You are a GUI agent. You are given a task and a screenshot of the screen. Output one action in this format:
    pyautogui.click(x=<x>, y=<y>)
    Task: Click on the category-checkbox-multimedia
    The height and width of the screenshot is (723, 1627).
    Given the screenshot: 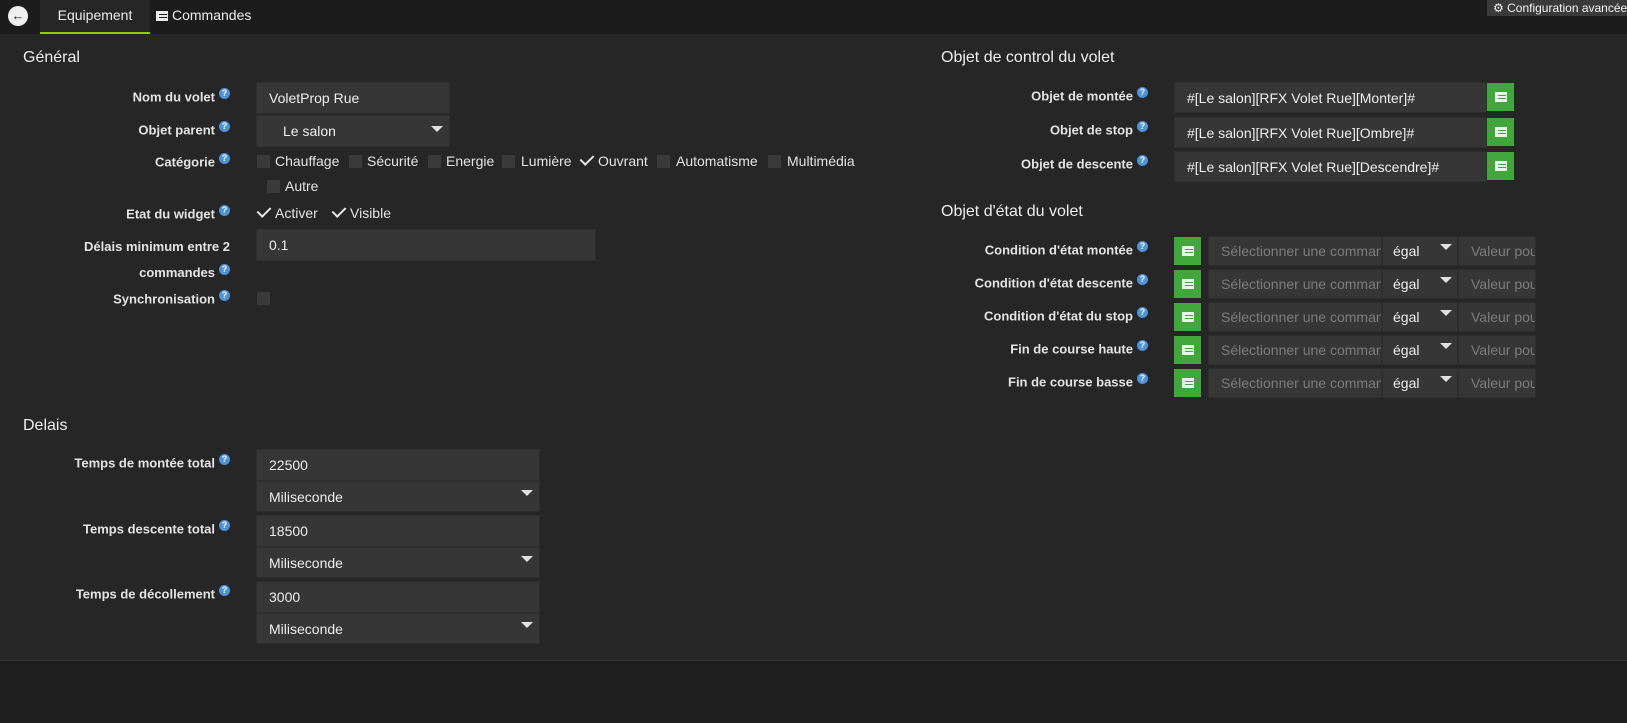 What is the action you would take?
    pyautogui.click(x=774, y=161)
    